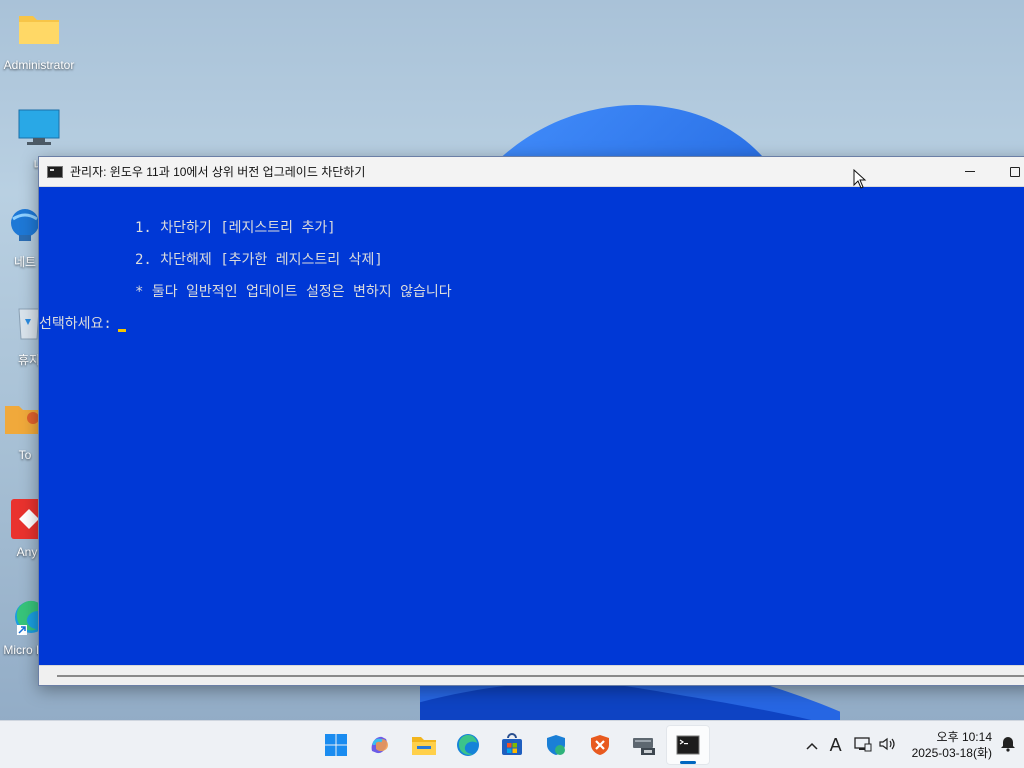 Image resolution: width=1024 pixels, height=768 pixels. I want to click on notification-bell-icon, so click(1008, 745).